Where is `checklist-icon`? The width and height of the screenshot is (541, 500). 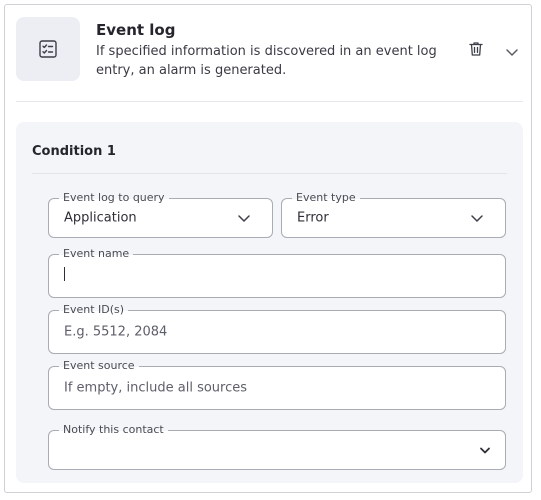
checklist-icon is located at coordinates (48, 49).